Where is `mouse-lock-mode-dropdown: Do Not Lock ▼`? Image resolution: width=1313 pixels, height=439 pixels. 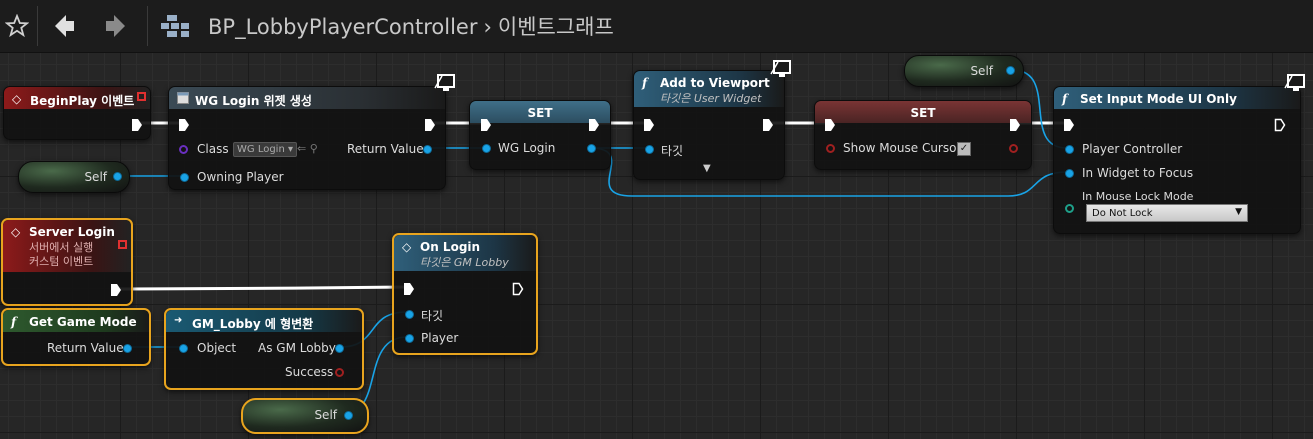
mouse-lock-mode-dropdown: Do Not Lock ▼ is located at coordinates (1167, 213).